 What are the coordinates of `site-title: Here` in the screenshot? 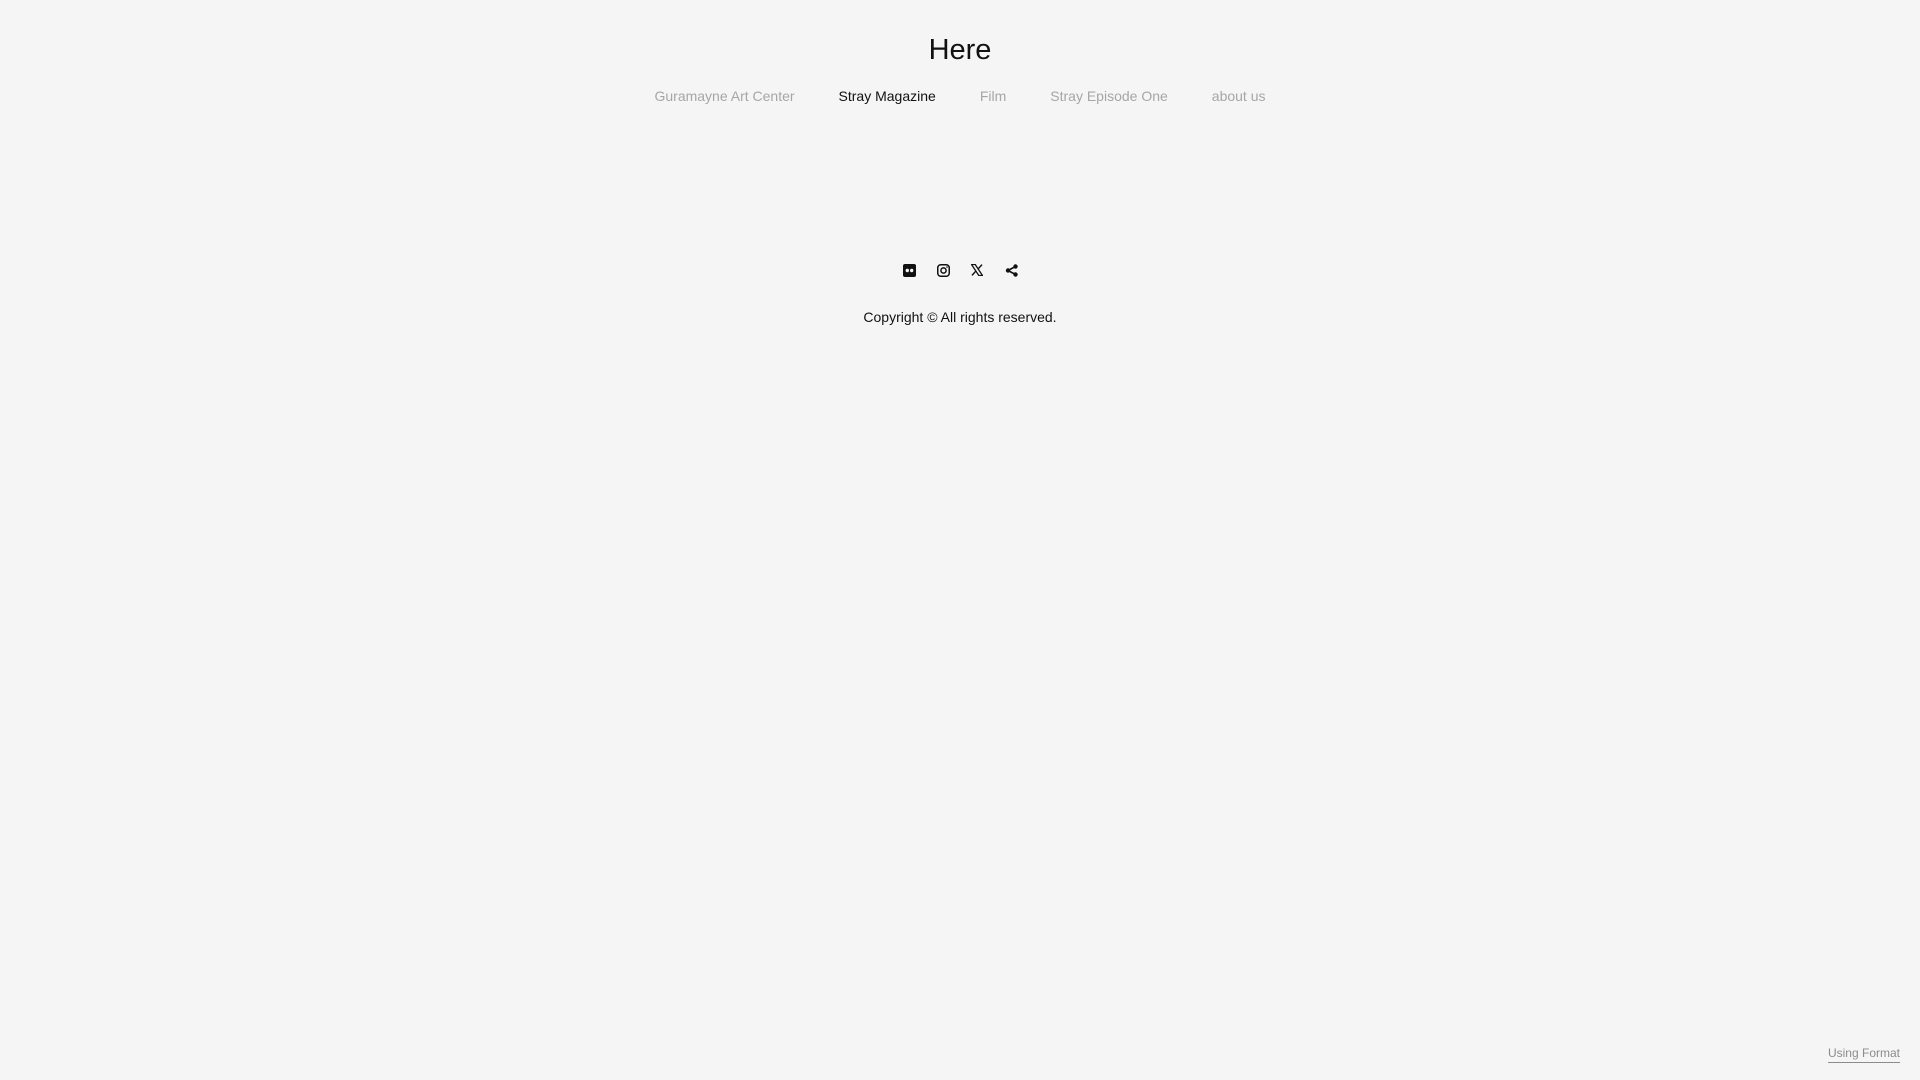 It's located at (960, 50).